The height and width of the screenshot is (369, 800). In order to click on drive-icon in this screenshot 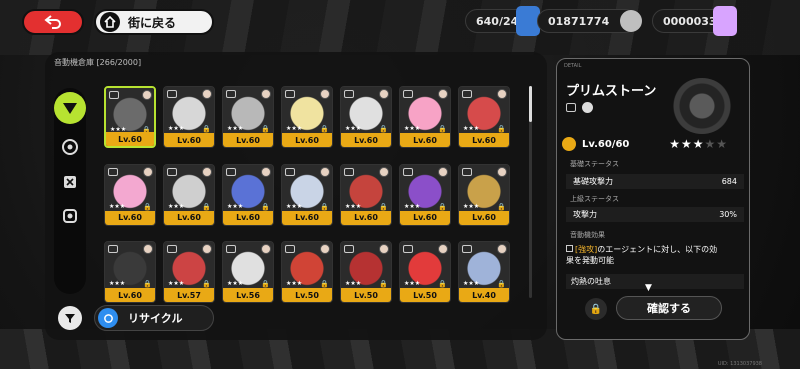, I will do `click(70, 216)`.